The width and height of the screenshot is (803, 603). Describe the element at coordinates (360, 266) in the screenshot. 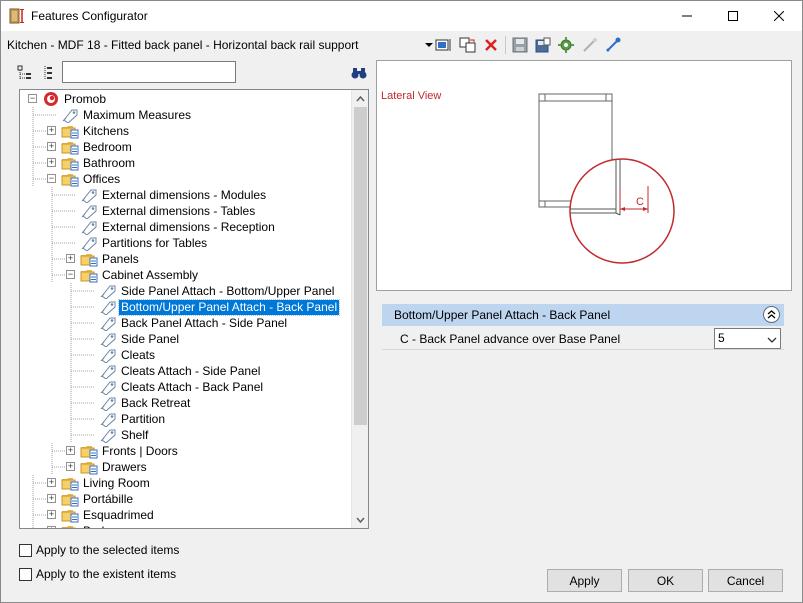

I see `scroll-thumb` at that location.